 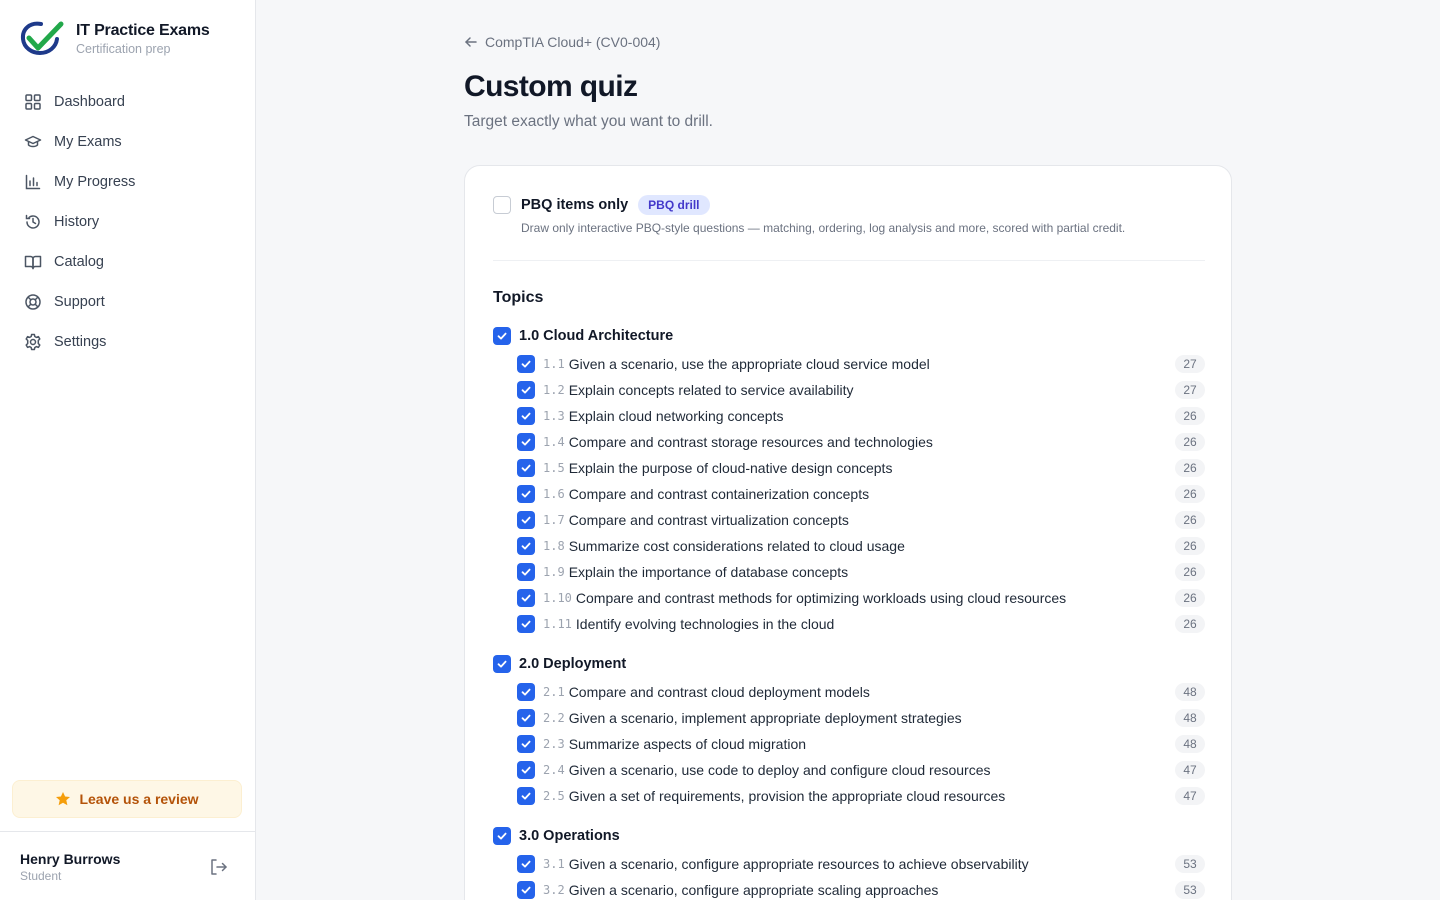 I want to click on back-link: CompTIA Cloud+ (CV0-004), so click(x=562, y=42).